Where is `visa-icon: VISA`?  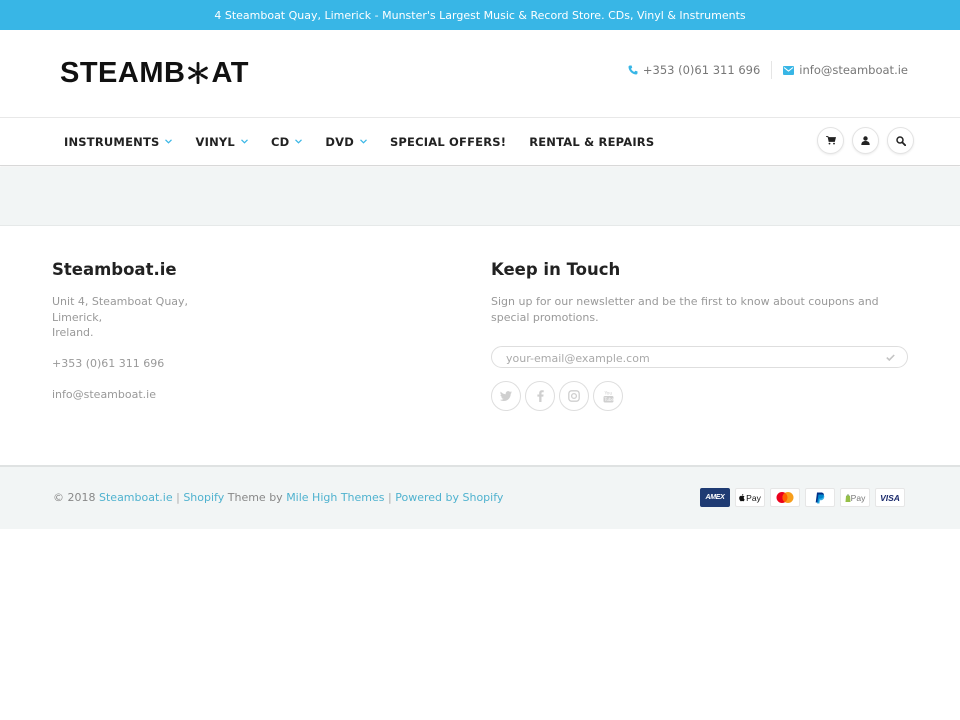
visa-icon: VISA is located at coordinates (890, 497).